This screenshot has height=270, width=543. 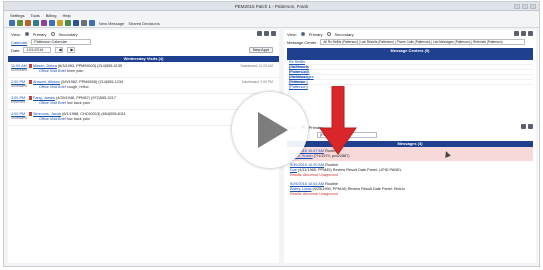 What do you see at coordinates (28, 23) in the screenshot?
I see `rx-icon` at bounding box center [28, 23].